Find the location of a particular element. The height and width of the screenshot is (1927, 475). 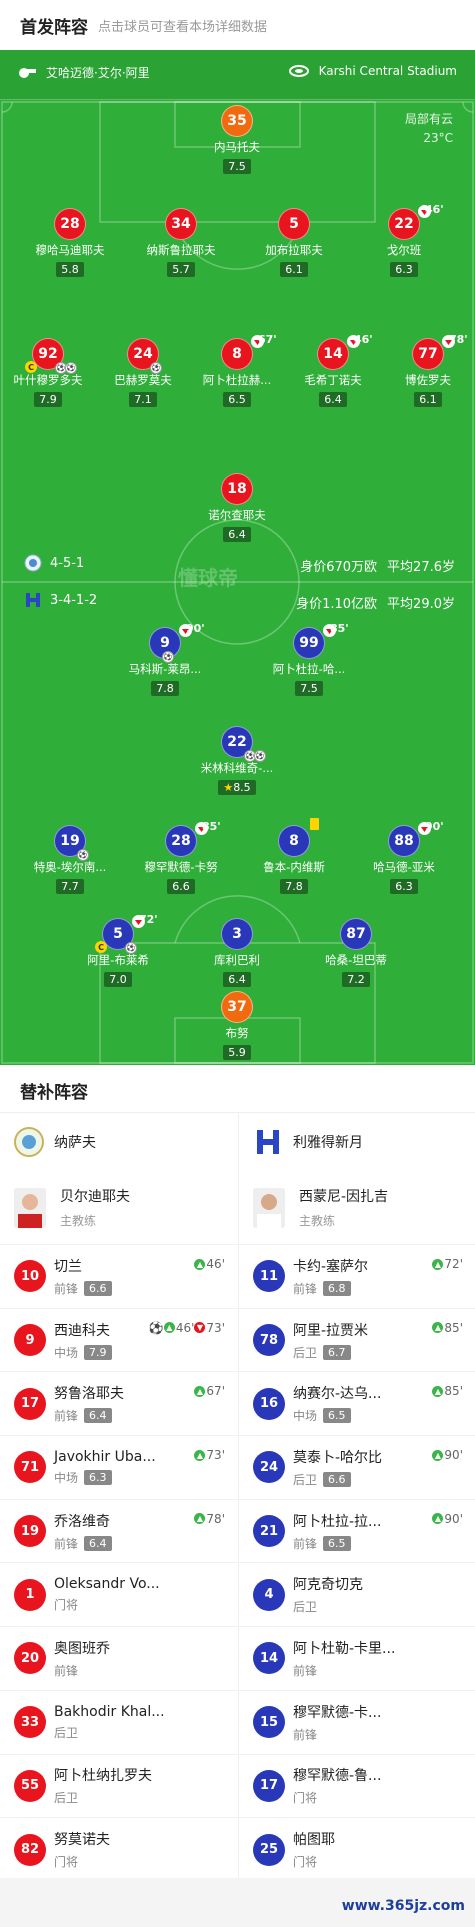

sub-player-row: 19 乔洛维奇 前锋 6.4 ▲ 78' is located at coordinates (118, 1532).